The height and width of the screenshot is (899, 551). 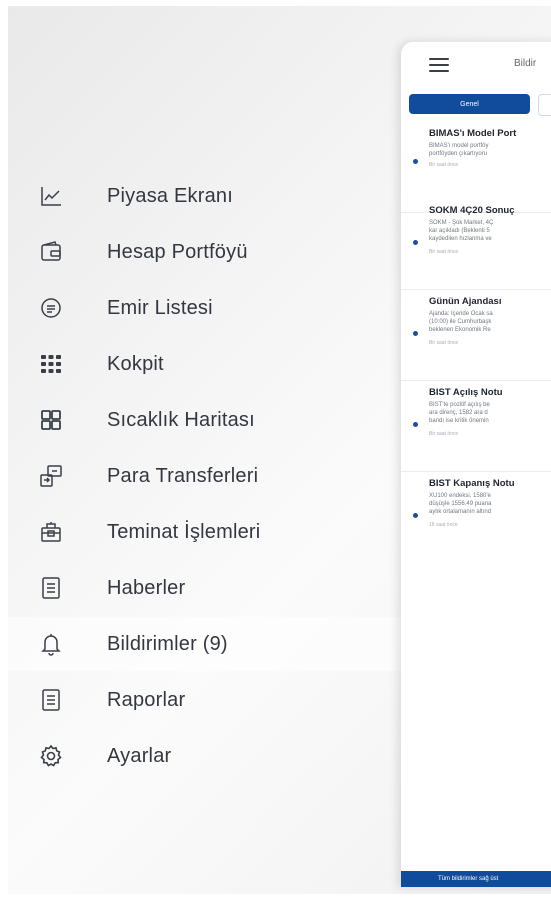 I want to click on news-icon, so click(x=51, y=588).